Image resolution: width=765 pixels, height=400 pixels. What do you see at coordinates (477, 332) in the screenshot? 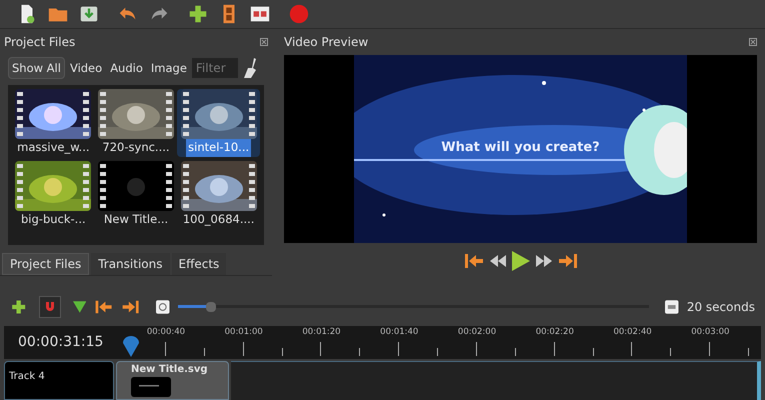
I see `ruler-label: 00:02:00` at bounding box center [477, 332].